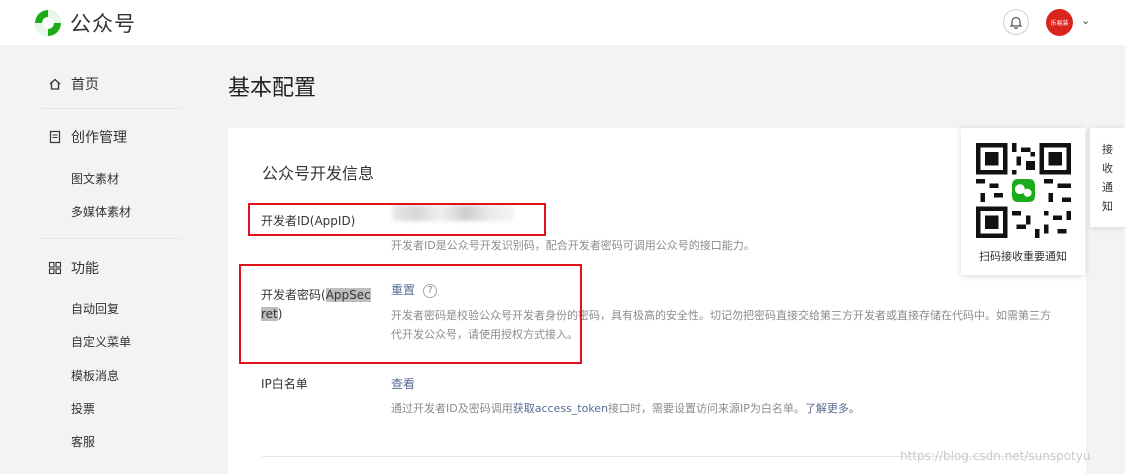 The width and height of the screenshot is (1125, 474). I want to click on sidebar-item-content-management: 创作管理, so click(87, 137).